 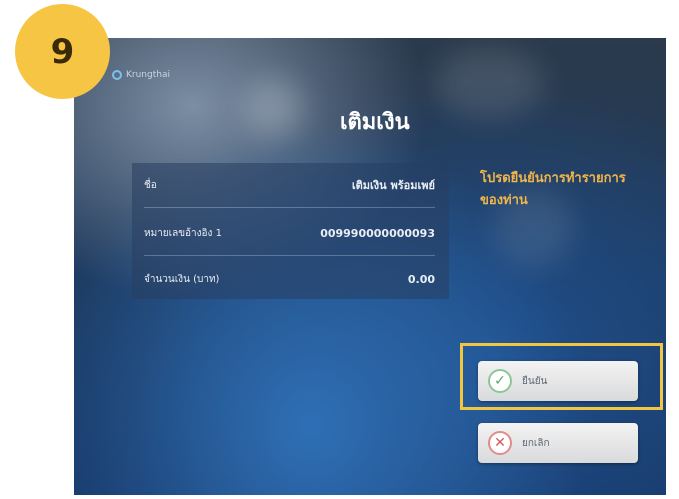 I want to click on info-row-amount: จำนวนเงิน (บาท) 0.00, so click(x=289, y=279).